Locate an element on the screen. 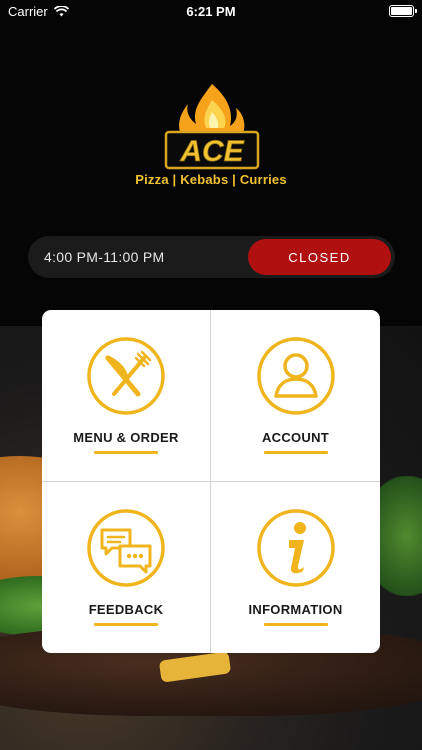  opening-hours-text: 4:00 PM-11:00 PM is located at coordinates (104, 257).